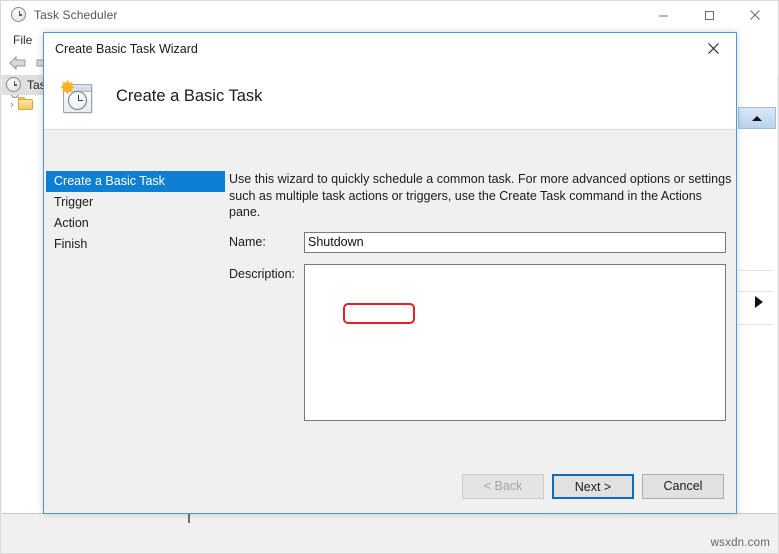 Image resolution: width=779 pixels, height=554 pixels. I want to click on console-tree-pane: Tas ›, so click(23, 294).